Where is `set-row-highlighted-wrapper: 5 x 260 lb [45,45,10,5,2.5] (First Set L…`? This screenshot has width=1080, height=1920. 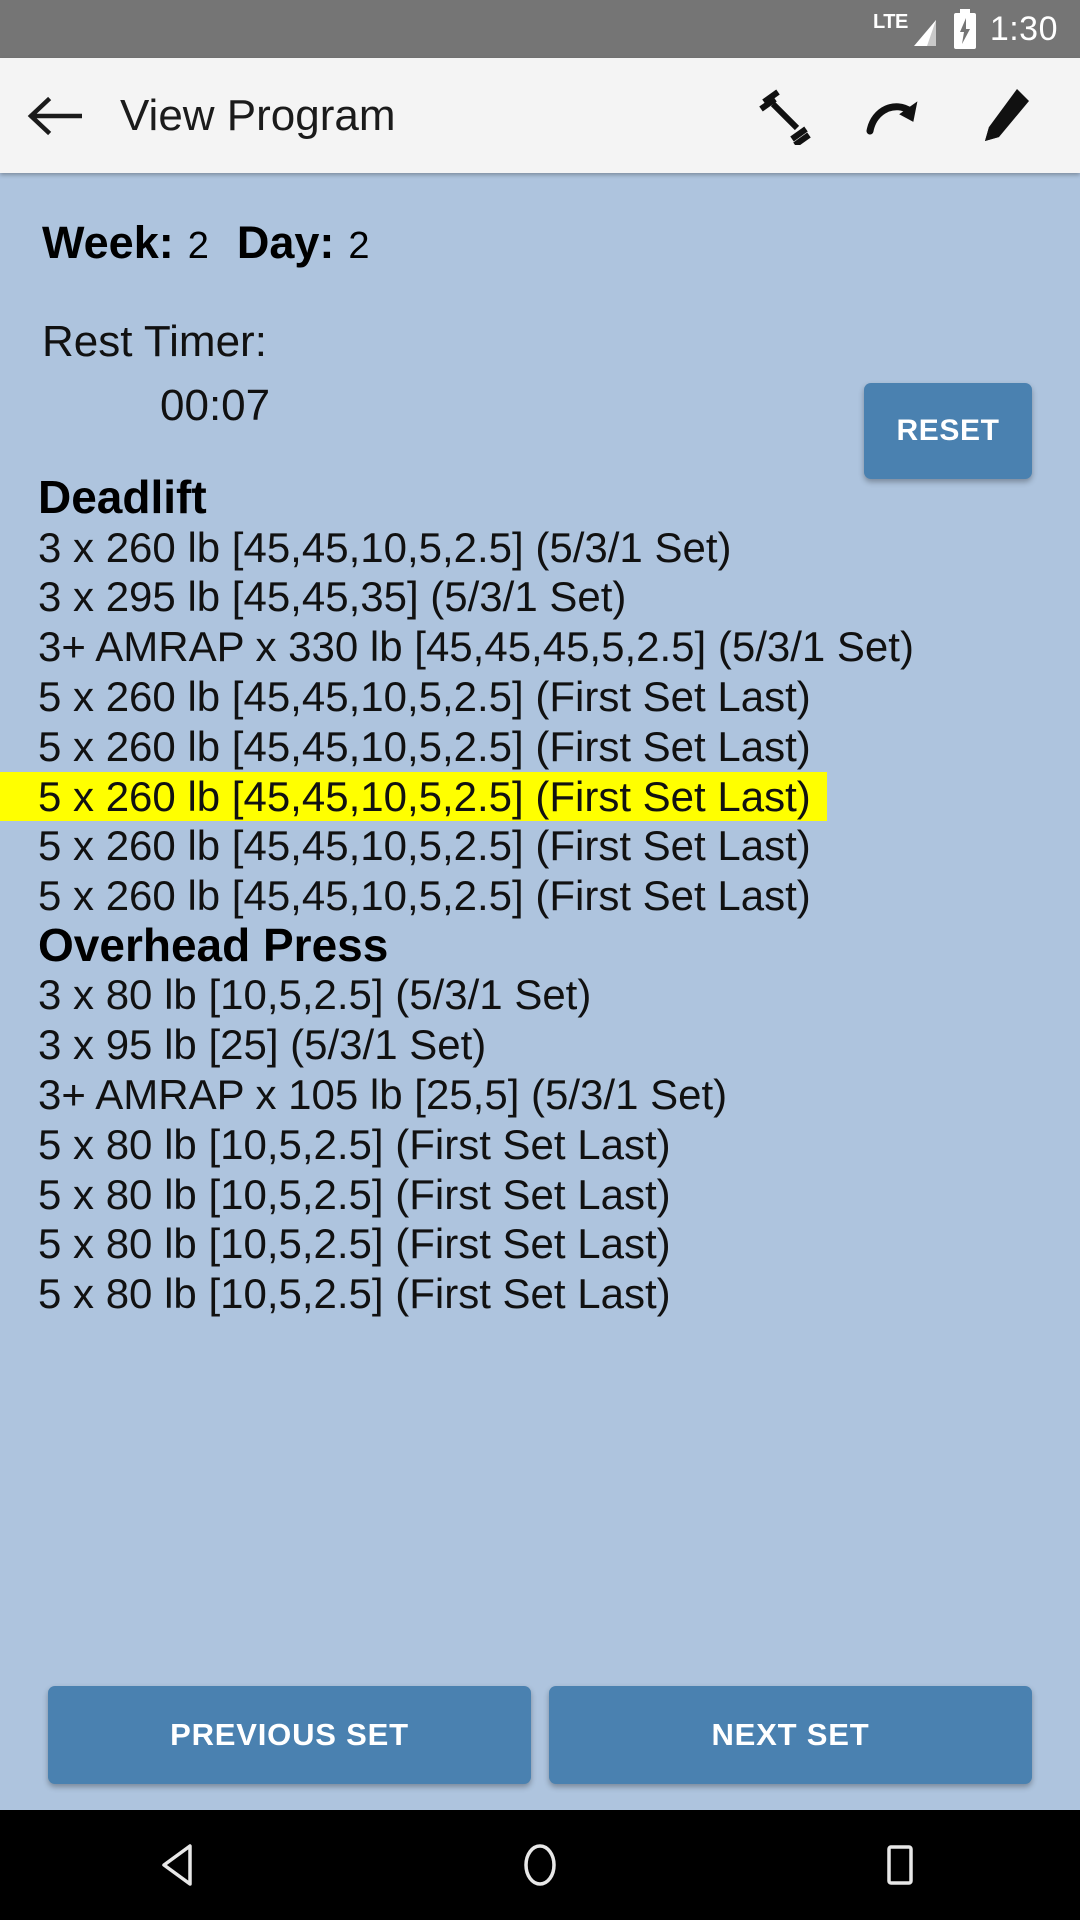 set-row-highlighted-wrapper: 5 x 260 lb [45,45,10,5,2.5] (First Set L… is located at coordinates (540, 796).